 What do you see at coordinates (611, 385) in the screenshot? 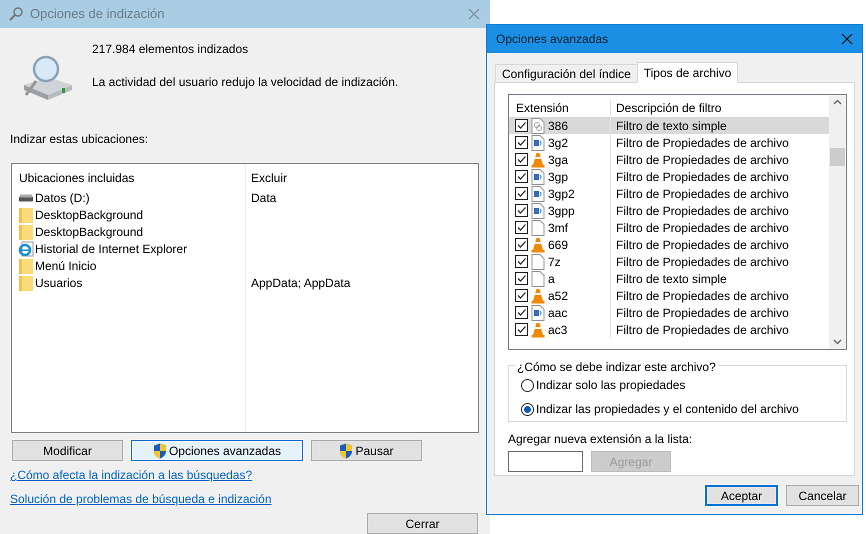
I see `radio-label: Indizar solo las propiedades` at bounding box center [611, 385].